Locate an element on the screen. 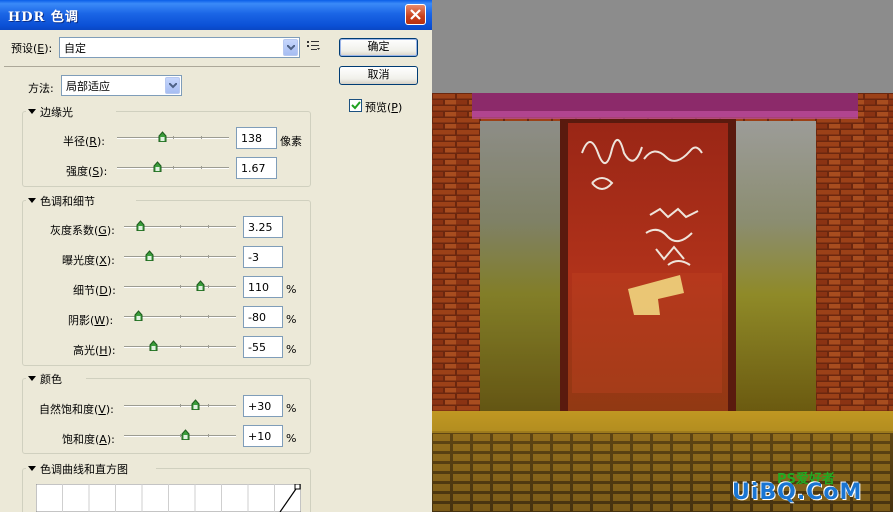 This screenshot has width=893, height=512. curve-header: 色调曲线和直方图 is located at coordinates (91, 469).